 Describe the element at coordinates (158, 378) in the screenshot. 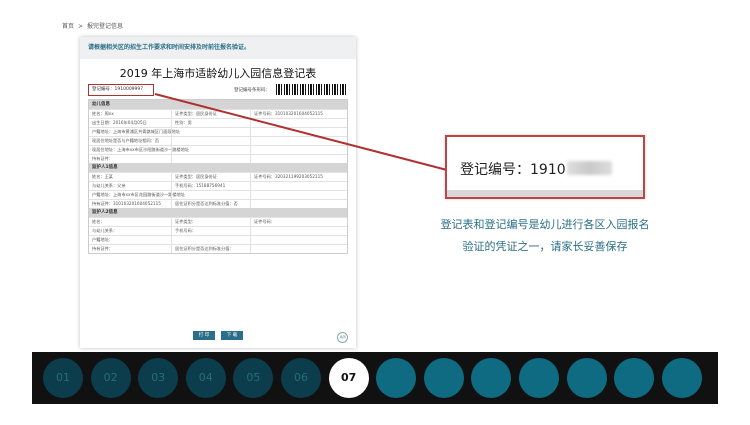

I see `step-03: 03` at that location.